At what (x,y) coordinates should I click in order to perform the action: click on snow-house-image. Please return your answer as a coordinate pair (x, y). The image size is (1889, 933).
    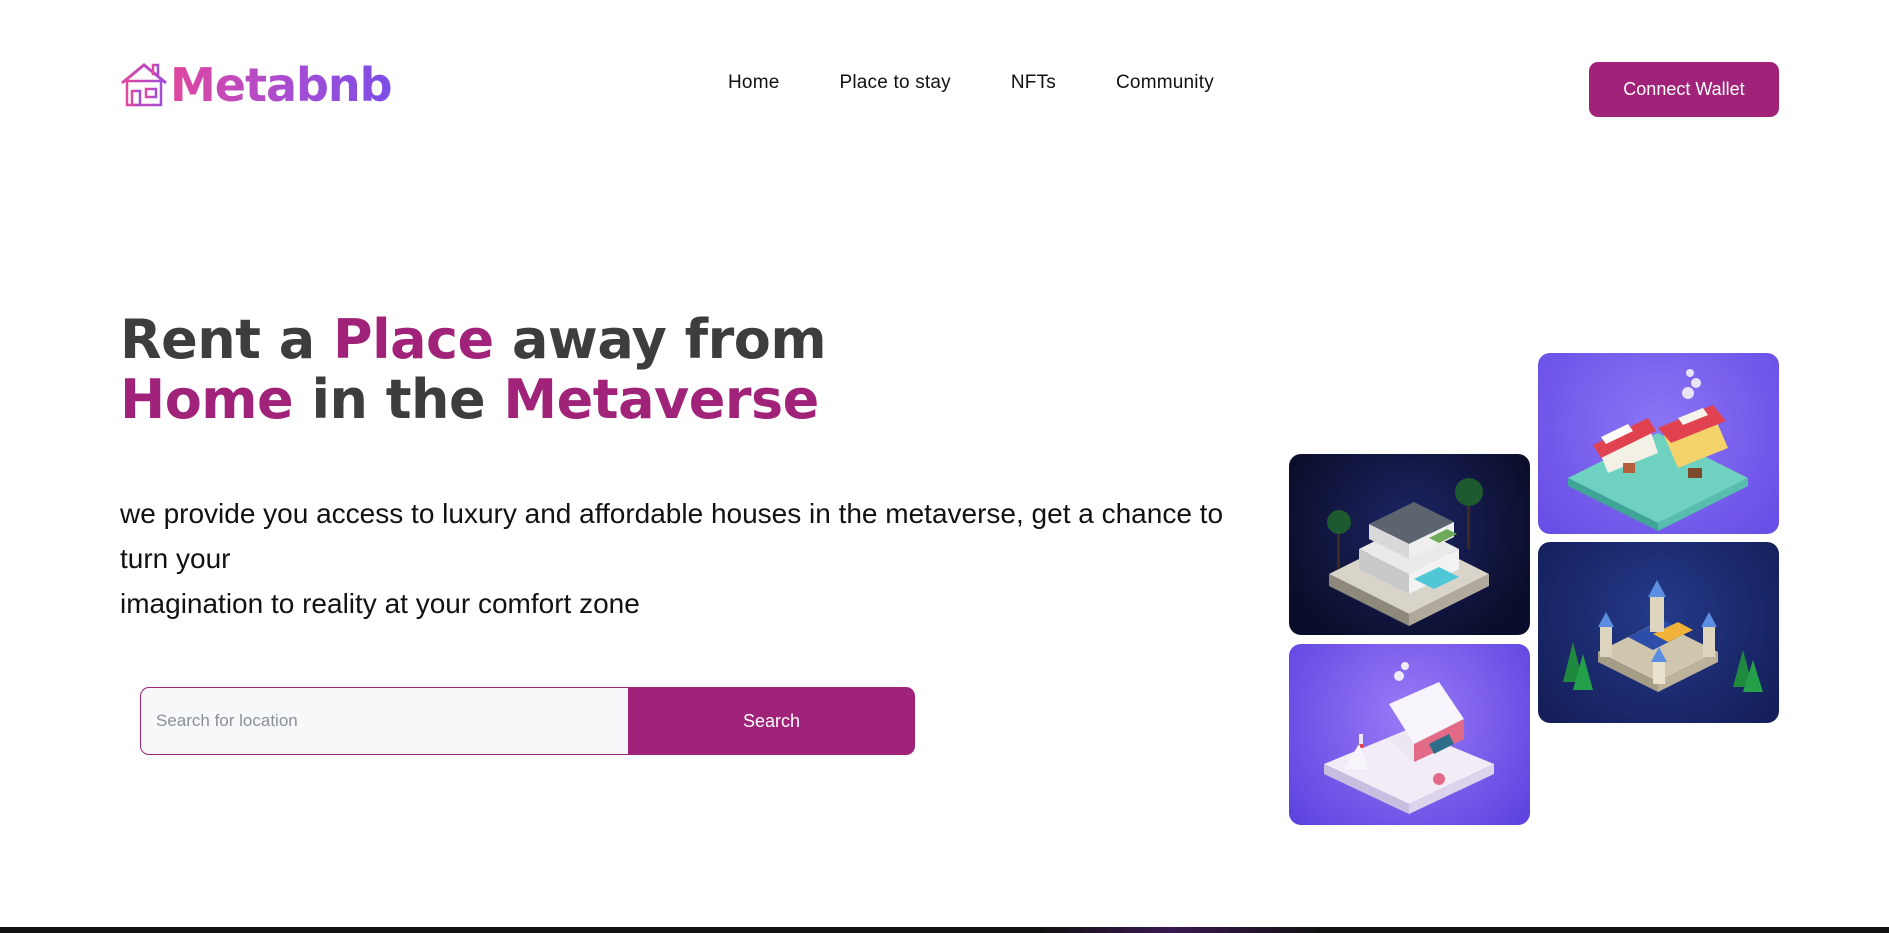
    Looking at the image, I should click on (1409, 734).